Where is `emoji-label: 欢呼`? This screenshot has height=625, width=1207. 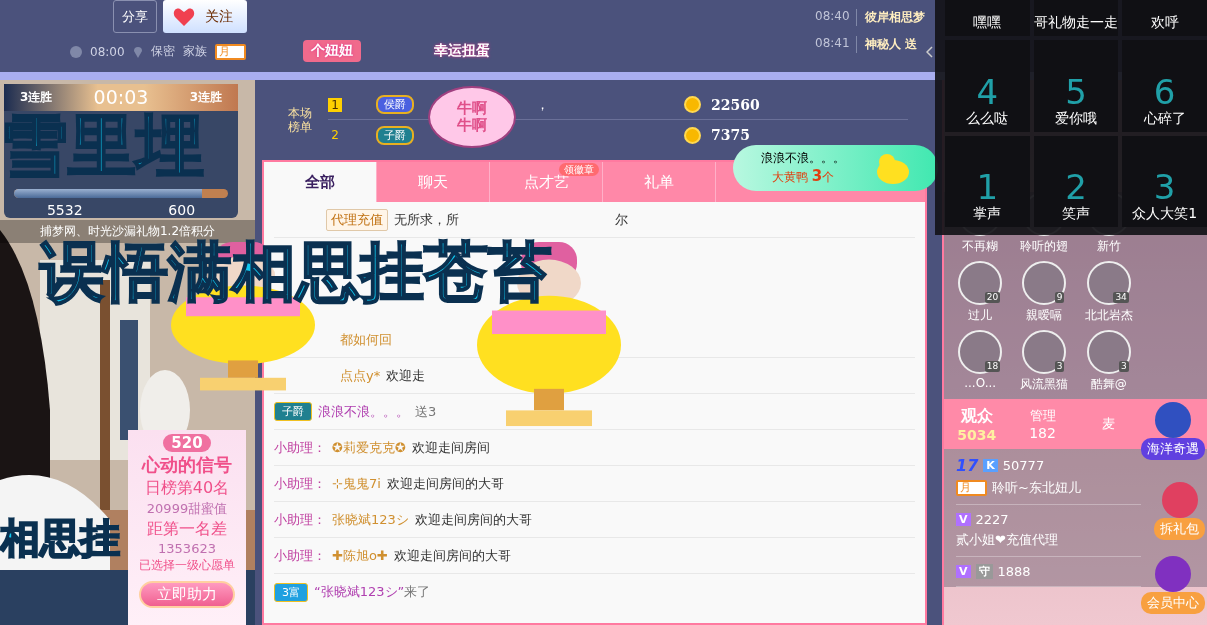 emoji-label: 欢呼 is located at coordinates (1164, 23).